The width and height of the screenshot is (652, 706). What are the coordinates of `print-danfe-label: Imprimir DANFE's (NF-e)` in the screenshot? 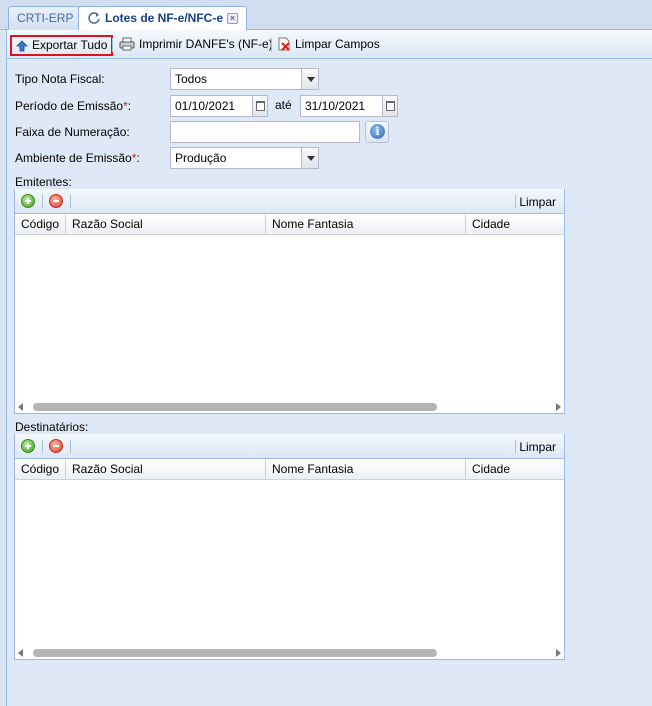 It's located at (206, 44).